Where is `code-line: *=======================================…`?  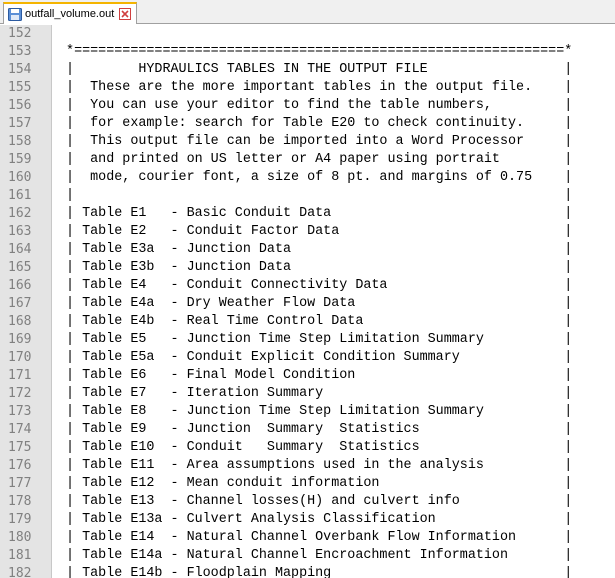
code-line: *=======================================… is located at coordinates (336, 52).